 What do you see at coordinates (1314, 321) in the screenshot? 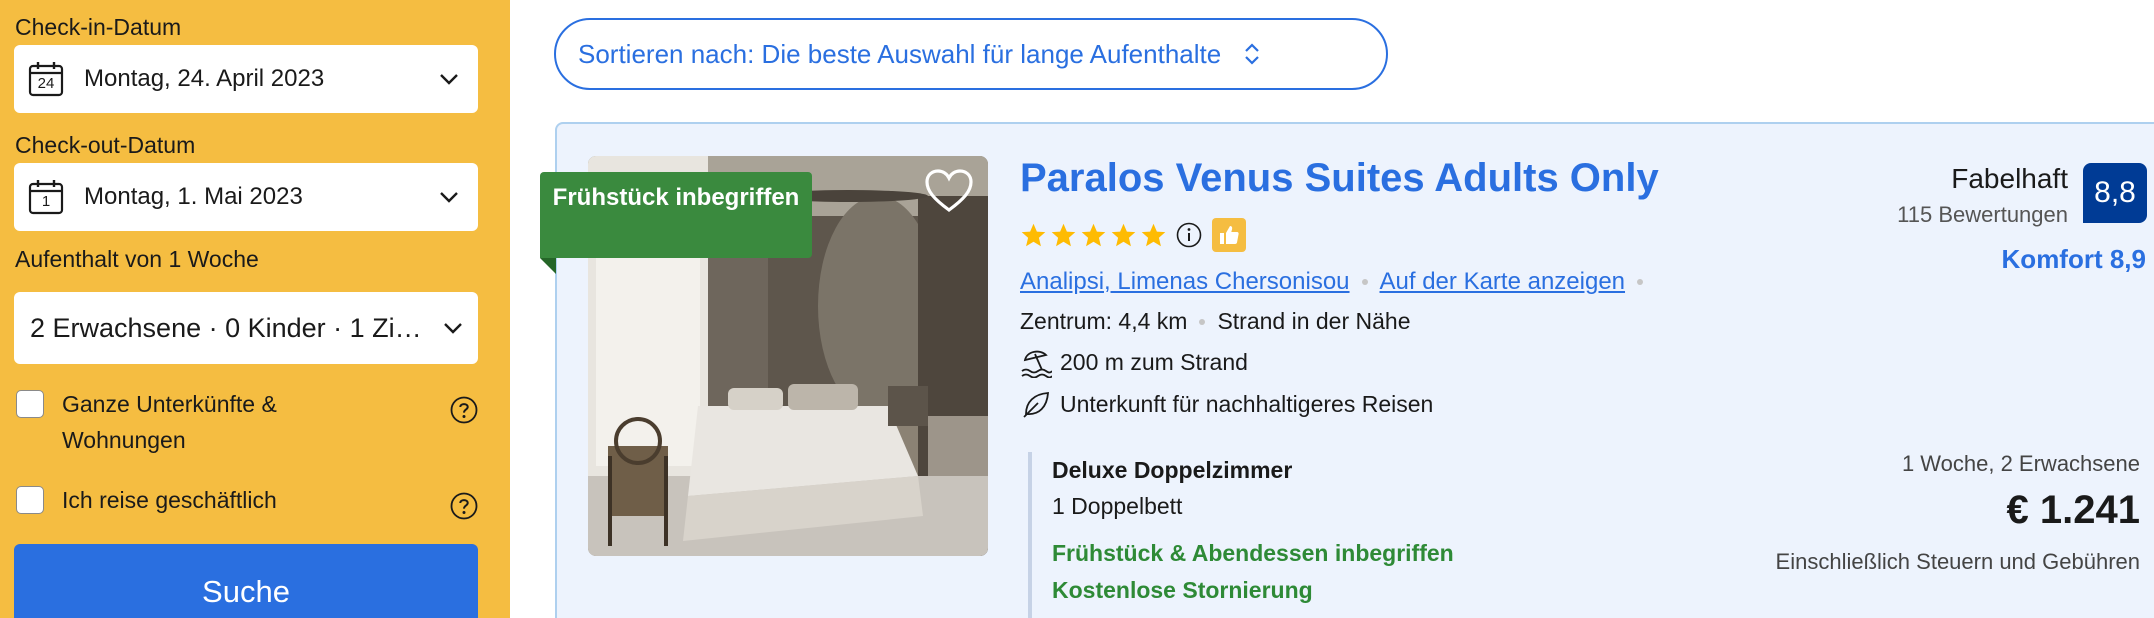
I see `beach-nearby: Strand in der Nähe` at bounding box center [1314, 321].